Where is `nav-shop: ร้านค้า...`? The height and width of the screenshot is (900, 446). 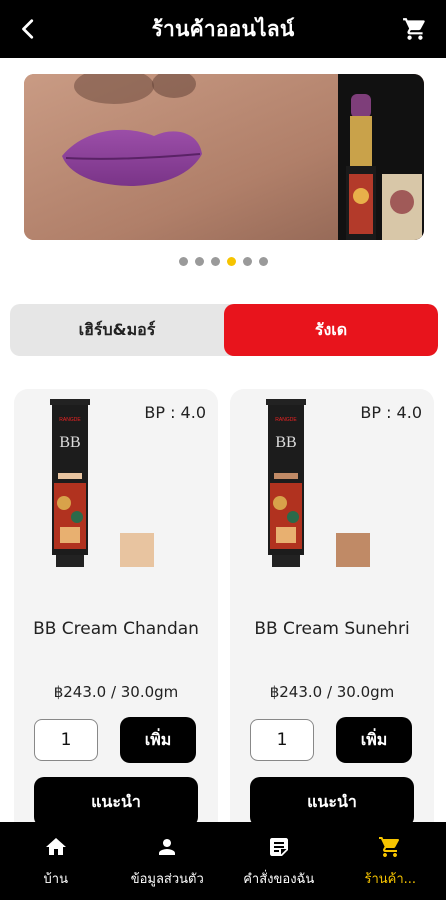
nav-shop: ร้านค้า... is located at coordinates (390, 861).